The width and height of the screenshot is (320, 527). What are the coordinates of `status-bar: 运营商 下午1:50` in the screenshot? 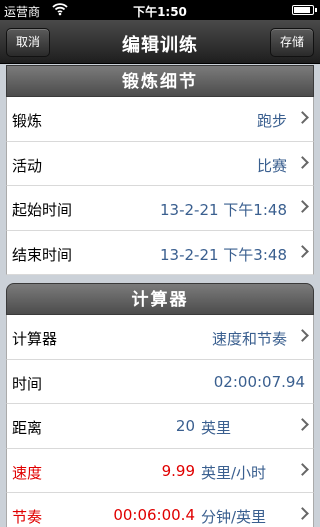 It's located at (160, 10).